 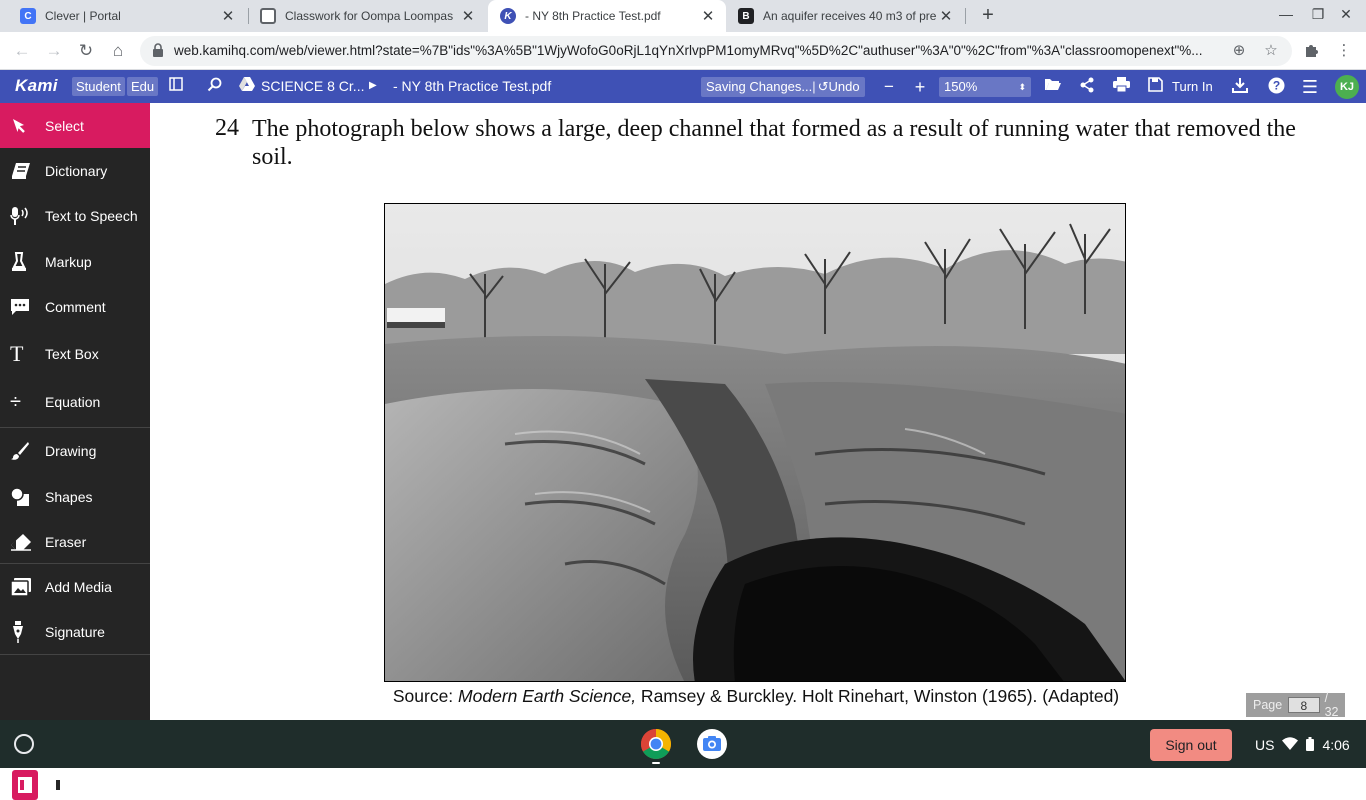 I want to click on avatar: KJ, so click(x=1347, y=87).